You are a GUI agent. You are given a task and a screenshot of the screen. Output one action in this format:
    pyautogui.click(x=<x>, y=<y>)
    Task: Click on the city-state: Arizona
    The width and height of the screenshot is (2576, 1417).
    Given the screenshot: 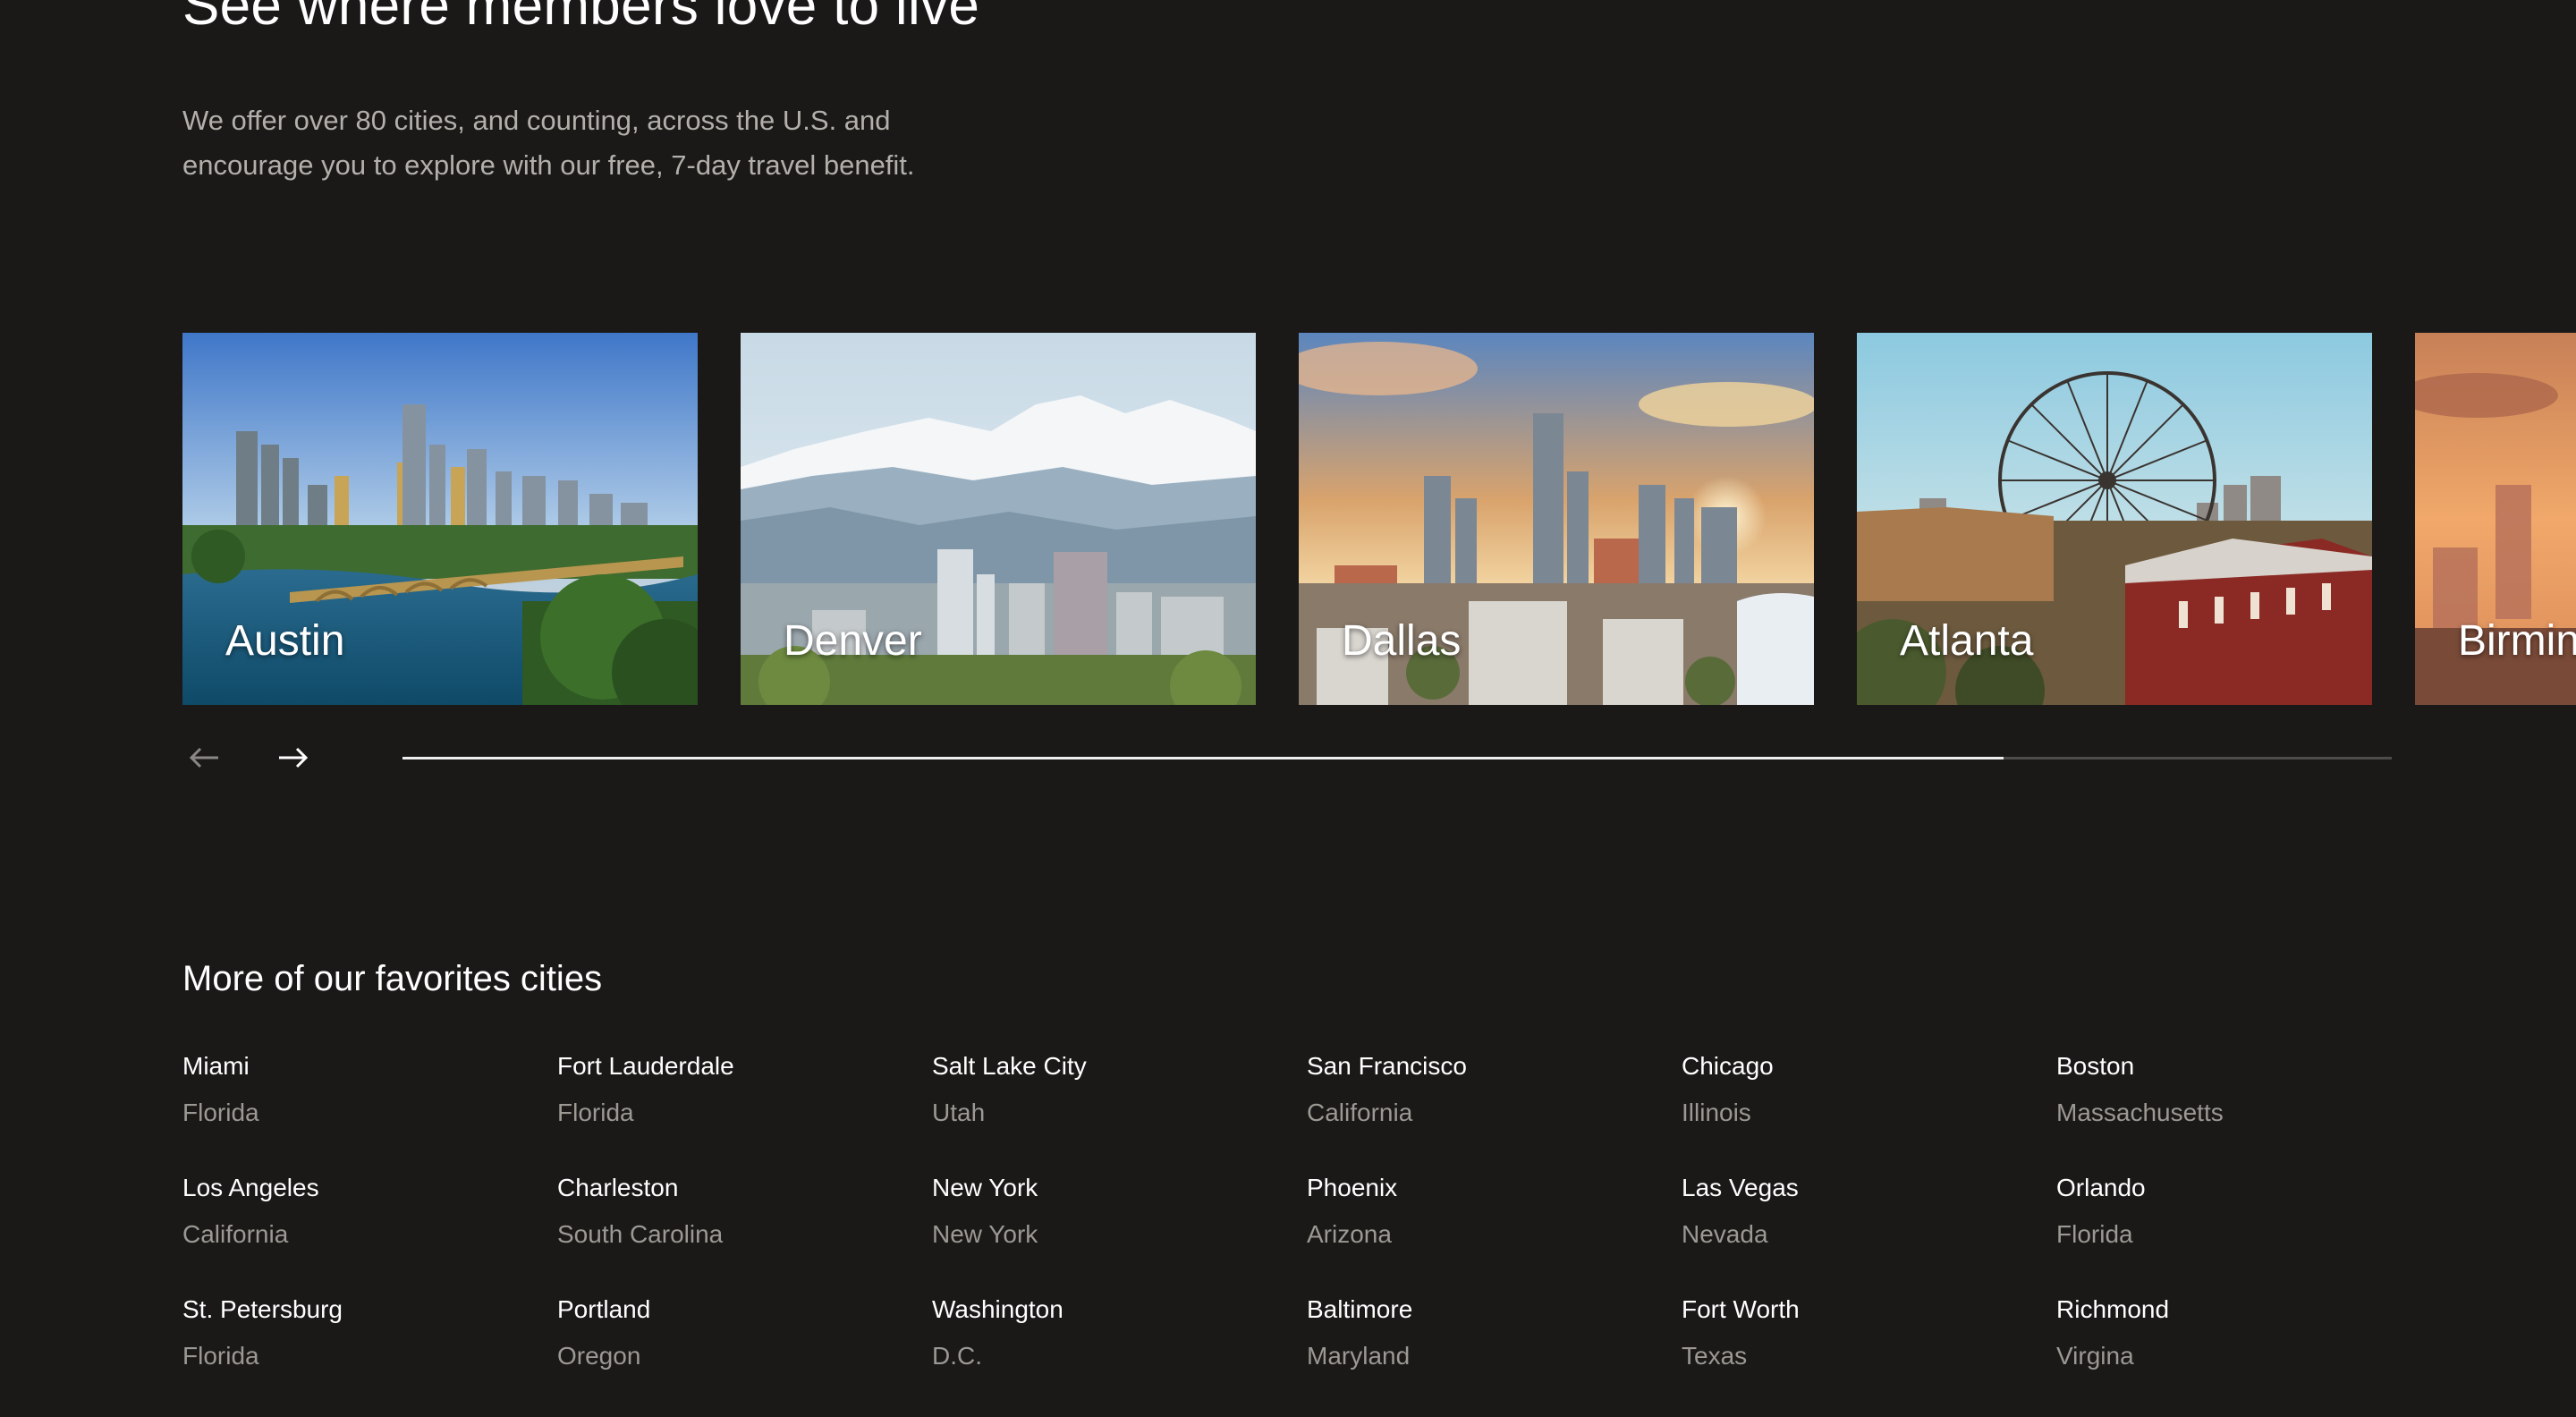 What is the action you would take?
    pyautogui.click(x=1349, y=1234)
    